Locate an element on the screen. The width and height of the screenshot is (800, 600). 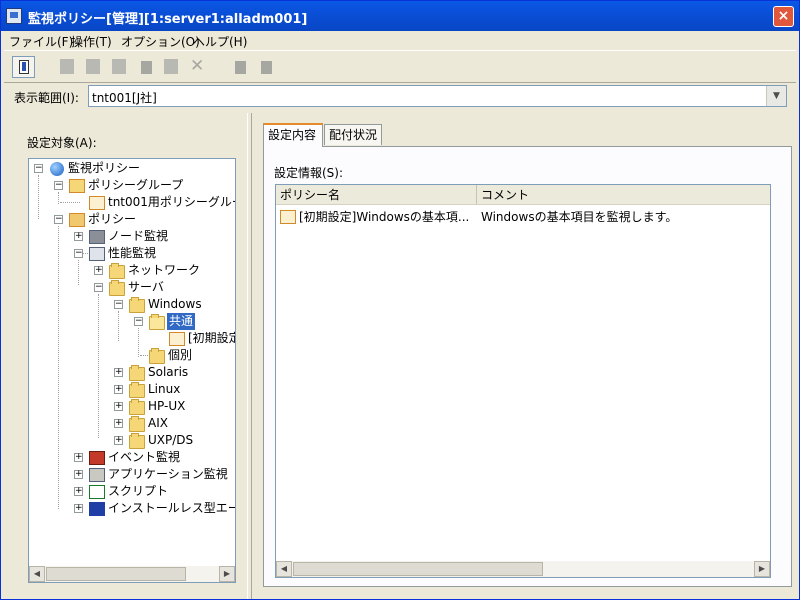
app-icon is located at coordinates (14, 16).